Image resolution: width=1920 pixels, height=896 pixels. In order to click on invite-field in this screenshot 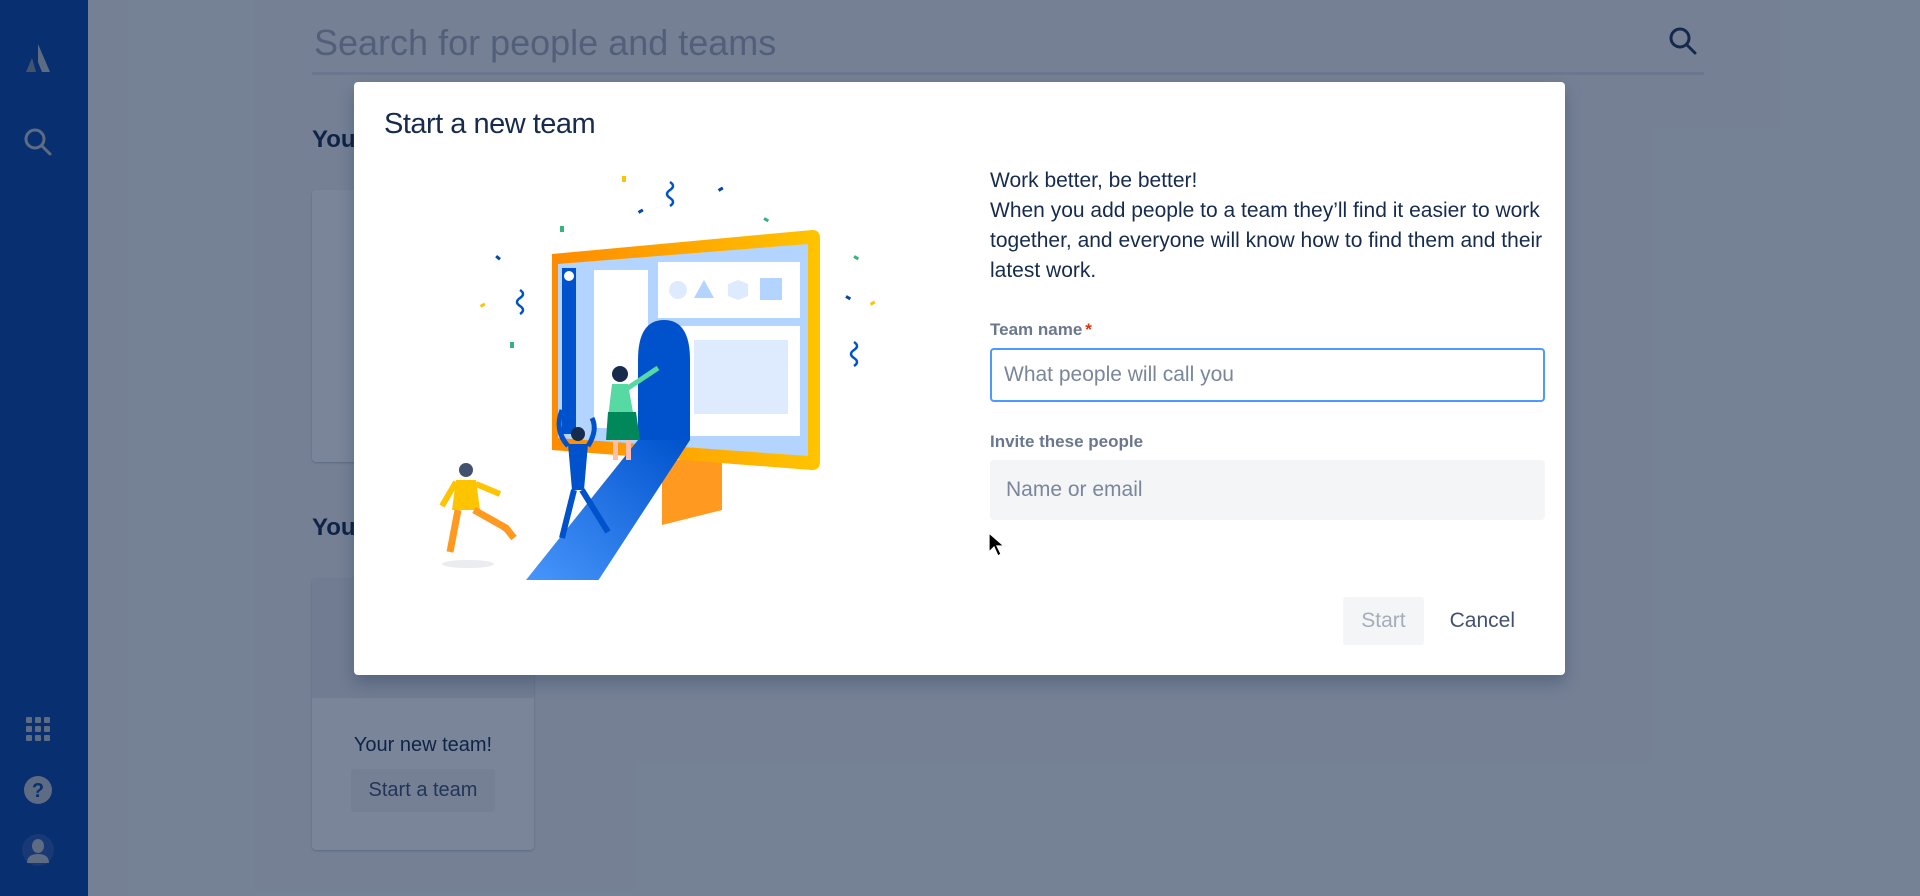, I will do `click(1267, 490)`.